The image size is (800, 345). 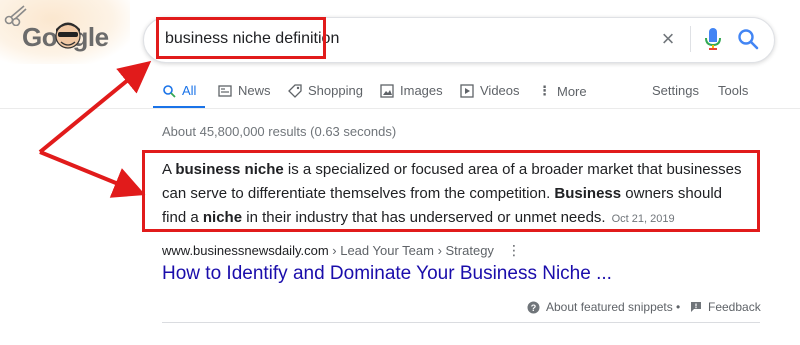 I want to click on image-icon, so click(x=387, y=90).